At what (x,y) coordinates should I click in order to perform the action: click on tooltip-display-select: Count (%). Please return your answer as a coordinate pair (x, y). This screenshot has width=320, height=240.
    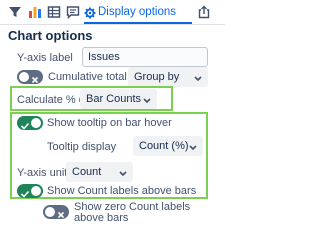
    Looking at the image, I should click on (168, 146).